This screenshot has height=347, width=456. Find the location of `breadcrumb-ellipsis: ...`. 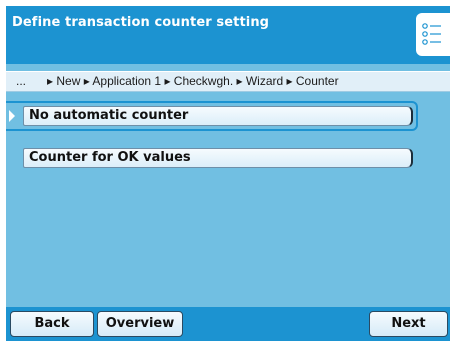

breadcrumb-ellipsis: ... is located at coordinates (21, 81).